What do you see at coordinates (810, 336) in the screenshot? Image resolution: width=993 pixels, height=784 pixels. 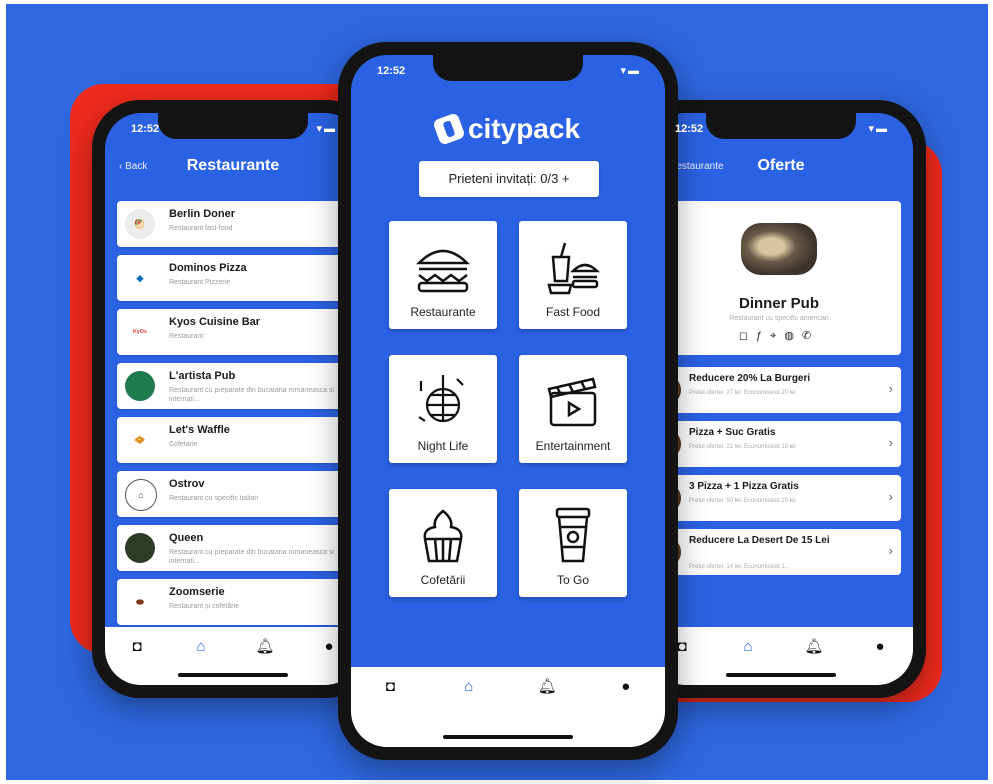 I see `phone-icon: ✆` at bounding box center [810, 336].